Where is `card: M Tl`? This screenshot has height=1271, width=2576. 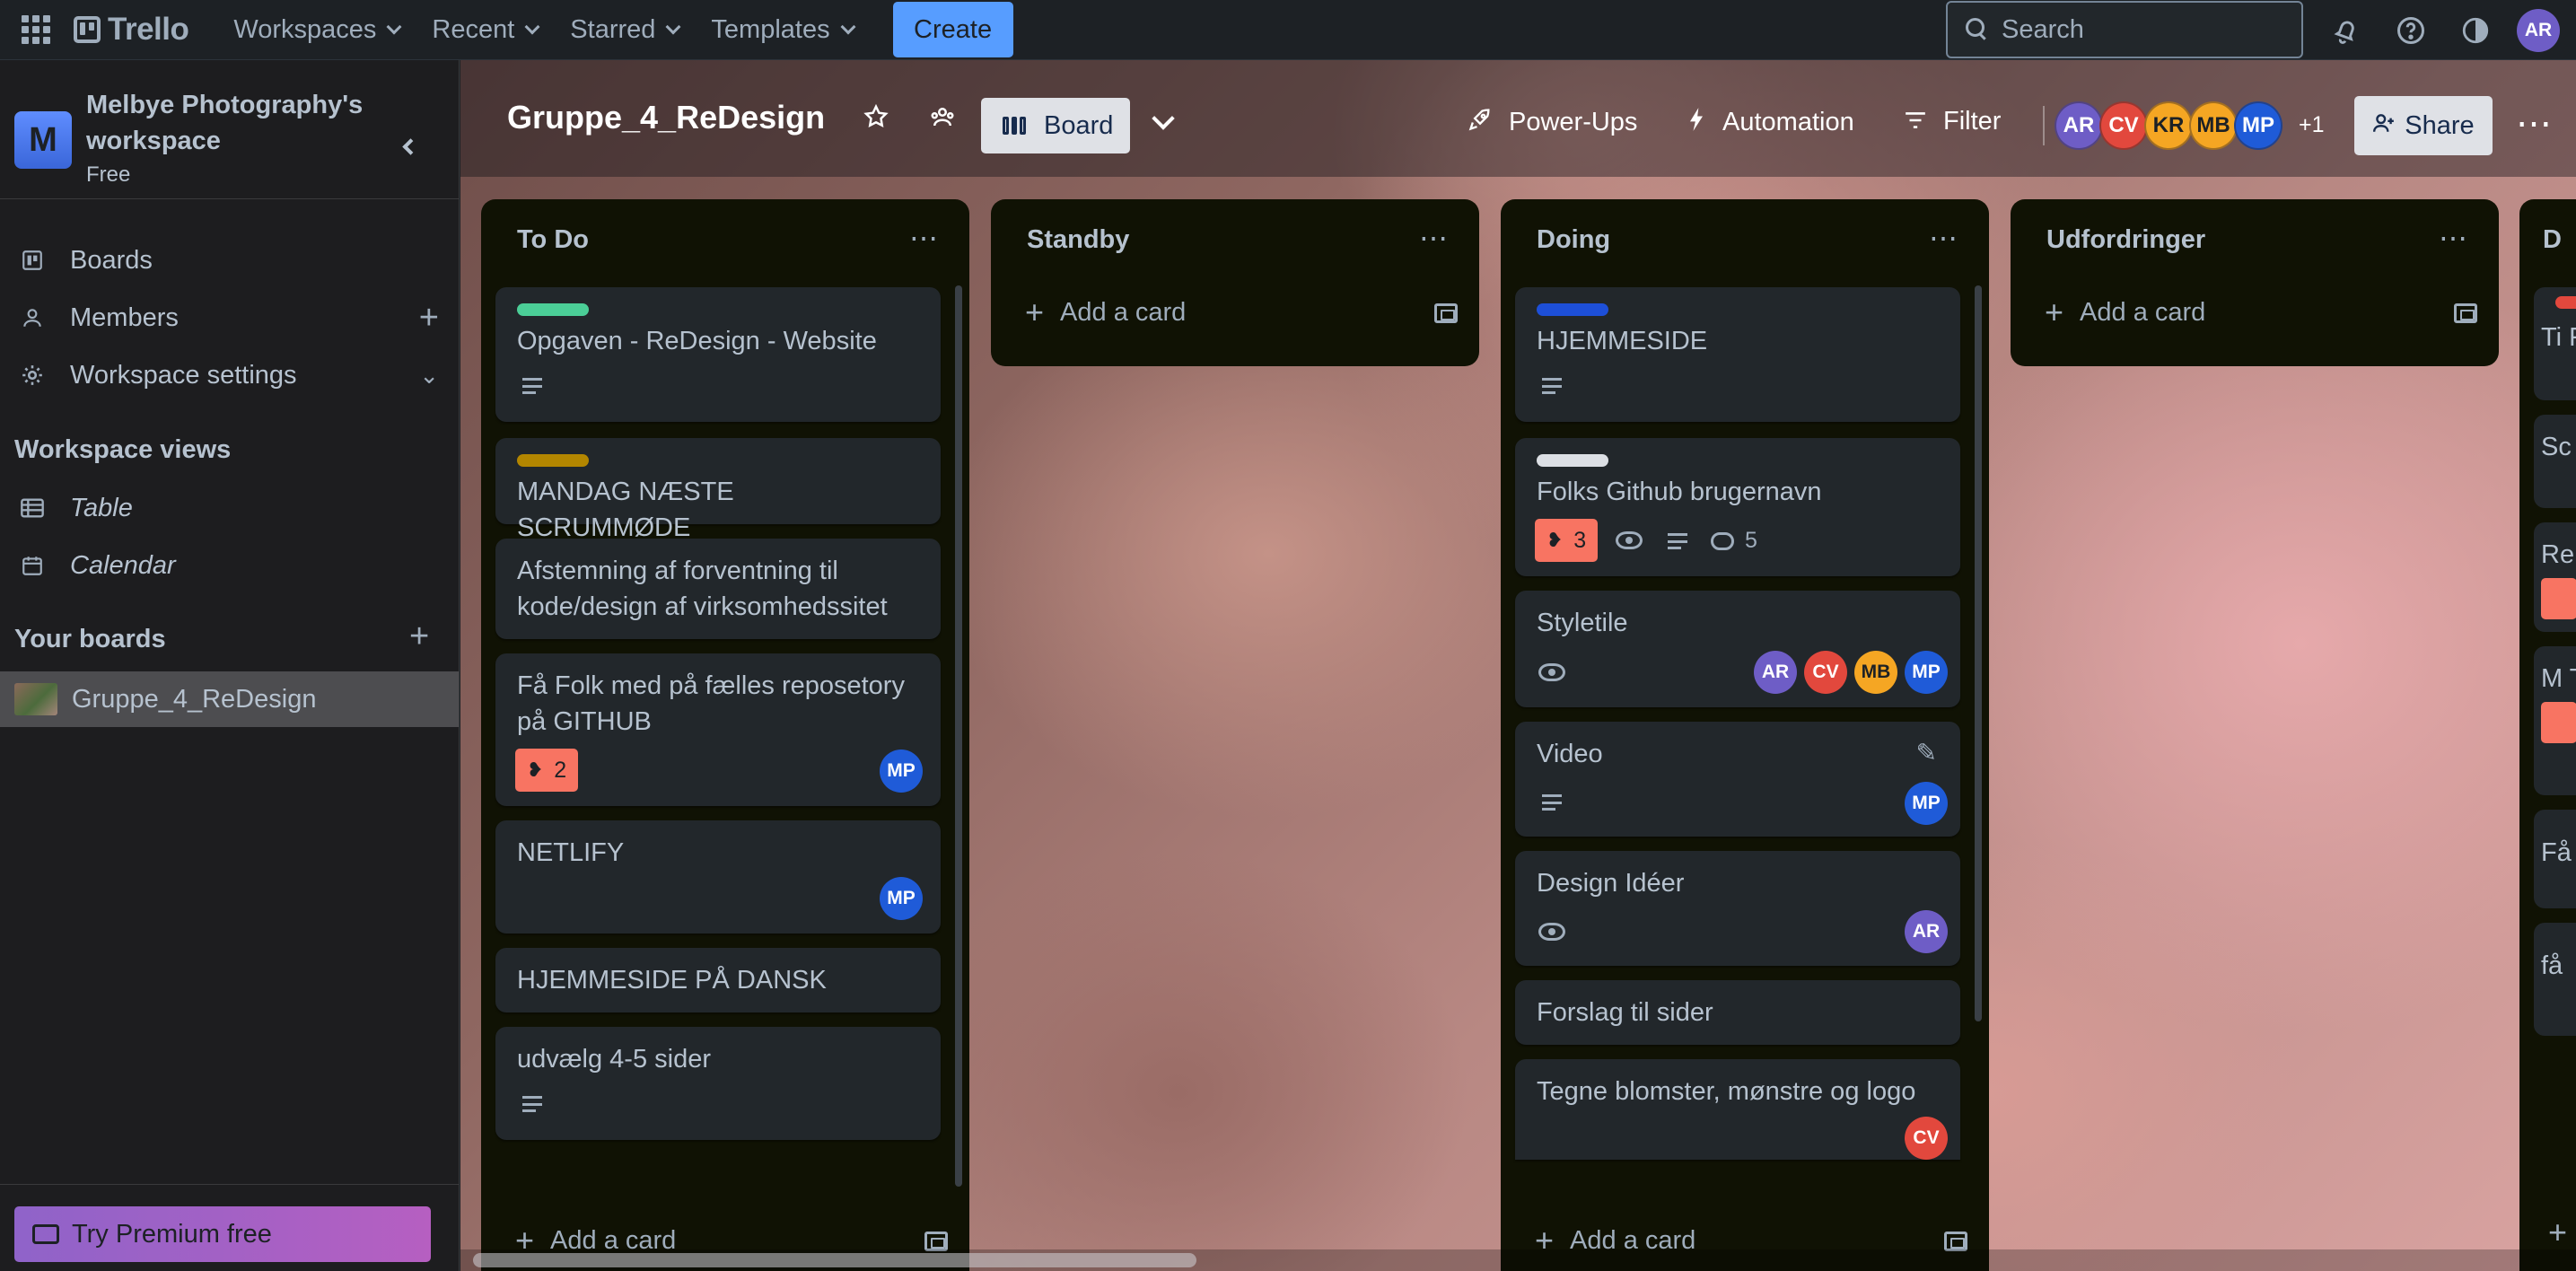 card: M Tl is located at coordinates (2555, 720).